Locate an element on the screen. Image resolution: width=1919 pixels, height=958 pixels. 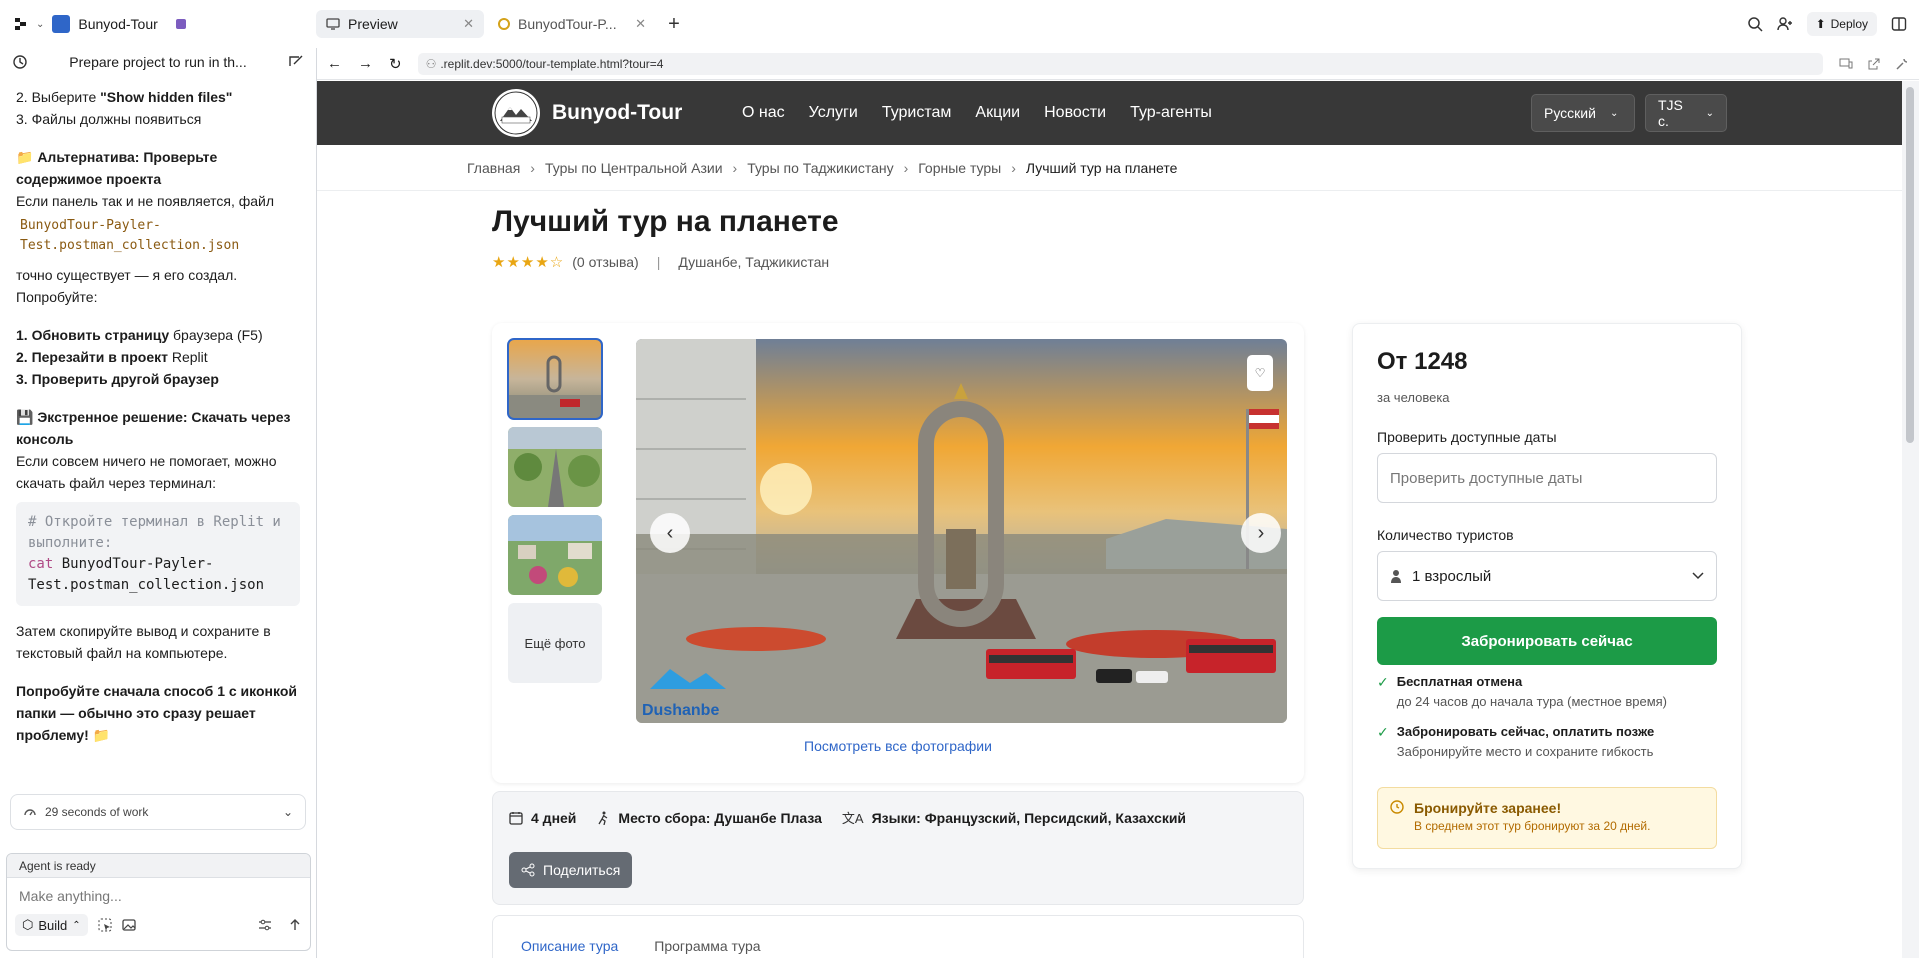
language-select: Русский ⌄ is located at coordinates (1583, 113).